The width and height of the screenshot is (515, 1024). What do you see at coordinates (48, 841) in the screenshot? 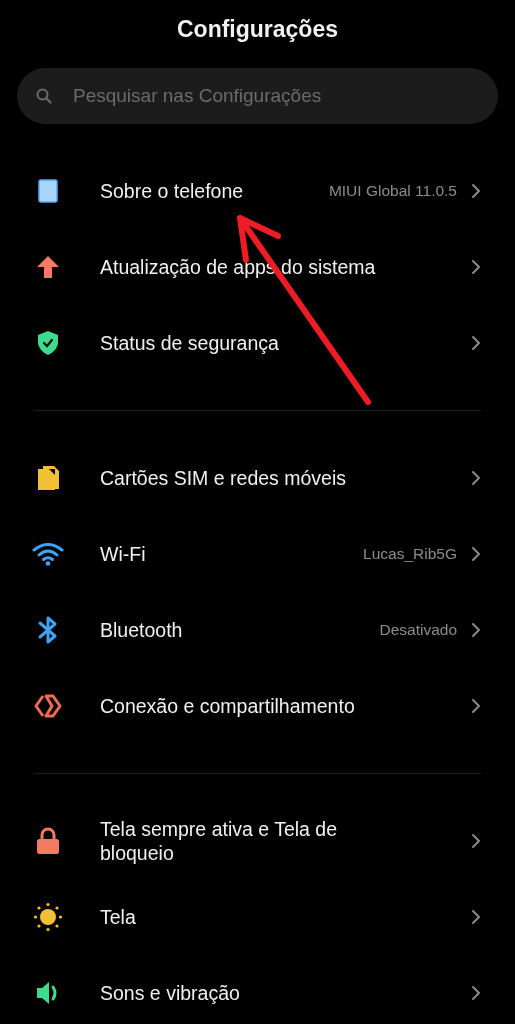
I see `lock-icon` at bounding box center [48, 841].